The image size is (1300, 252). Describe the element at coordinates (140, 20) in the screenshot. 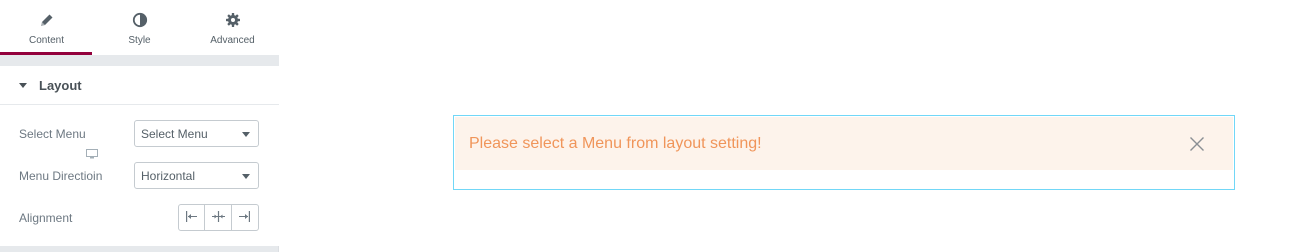

I see `half-circle-icon` at that location.